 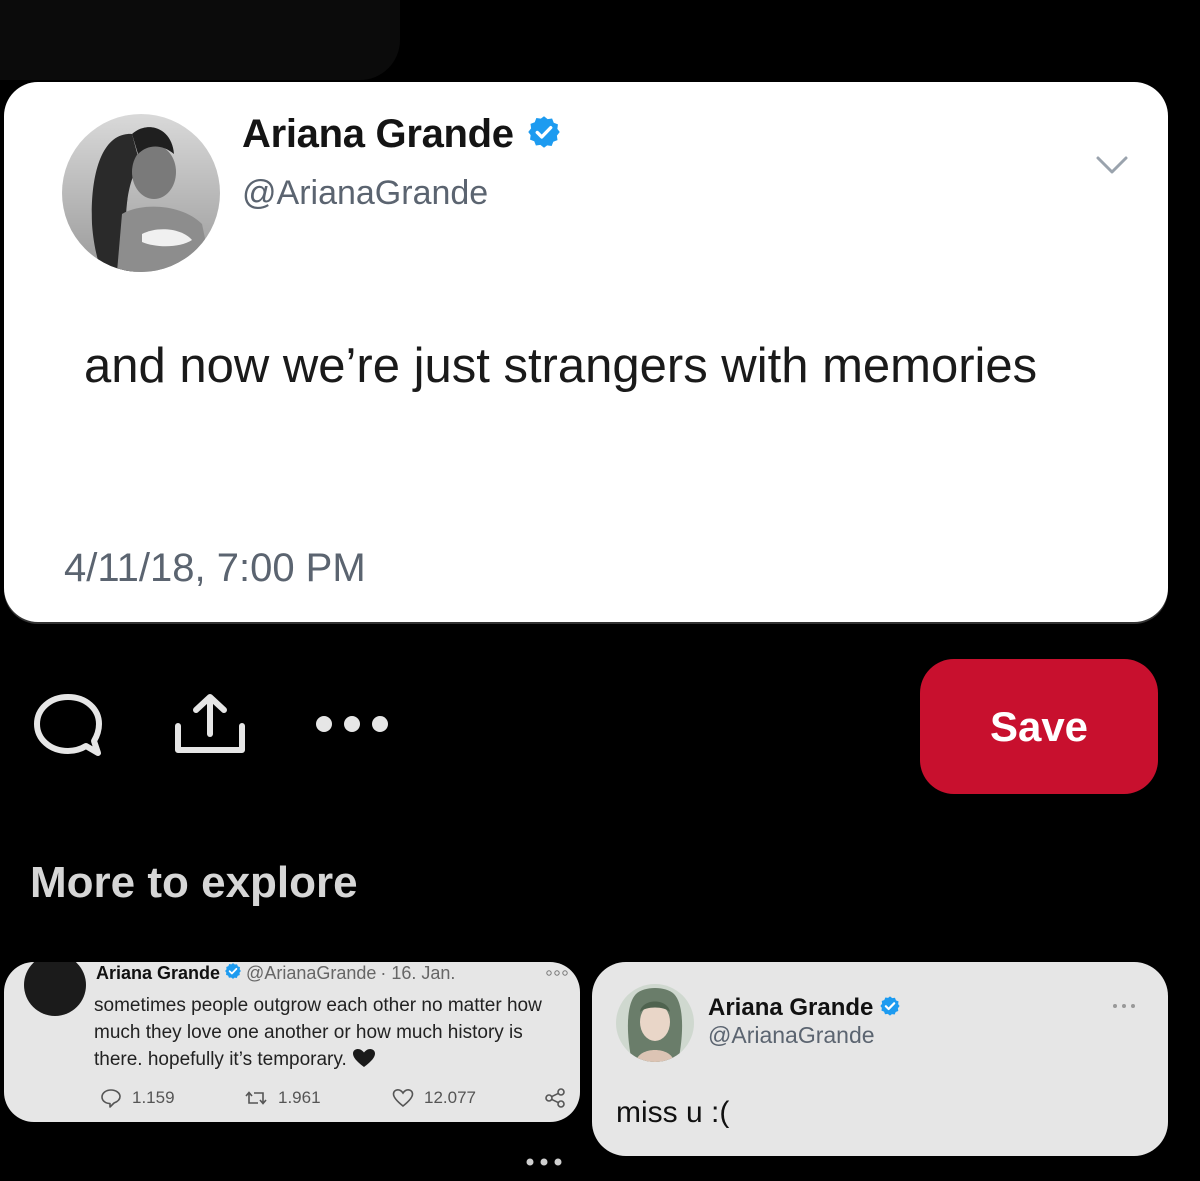 I want to click on card-header: Ariana Grande @ArianaGrande · 16. Jan., so click(x=275, y=973).